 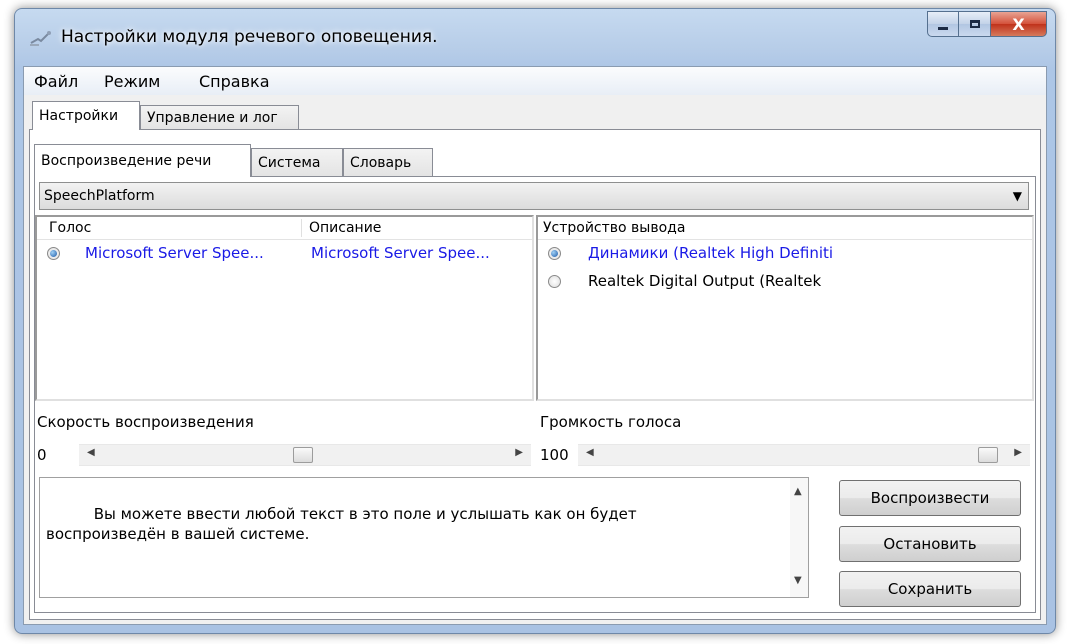 What do you see at coordinates (705, 281) in the screenshot?
I see `device-name: Realtek Digital Output (Realtek` at bounding box center [705, 281].